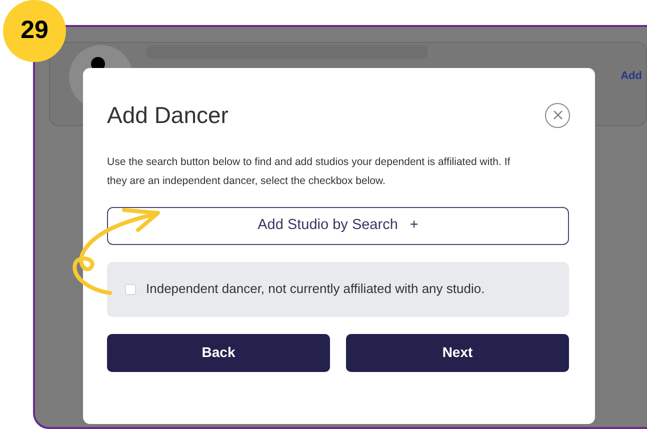 The height and width of the screenshot is (429, 647). Describe the element at coordinates (315, 289) in the screenshot. I see `checkbox-label: Independent dancer, not currently affiliated with any studio.` at that location.